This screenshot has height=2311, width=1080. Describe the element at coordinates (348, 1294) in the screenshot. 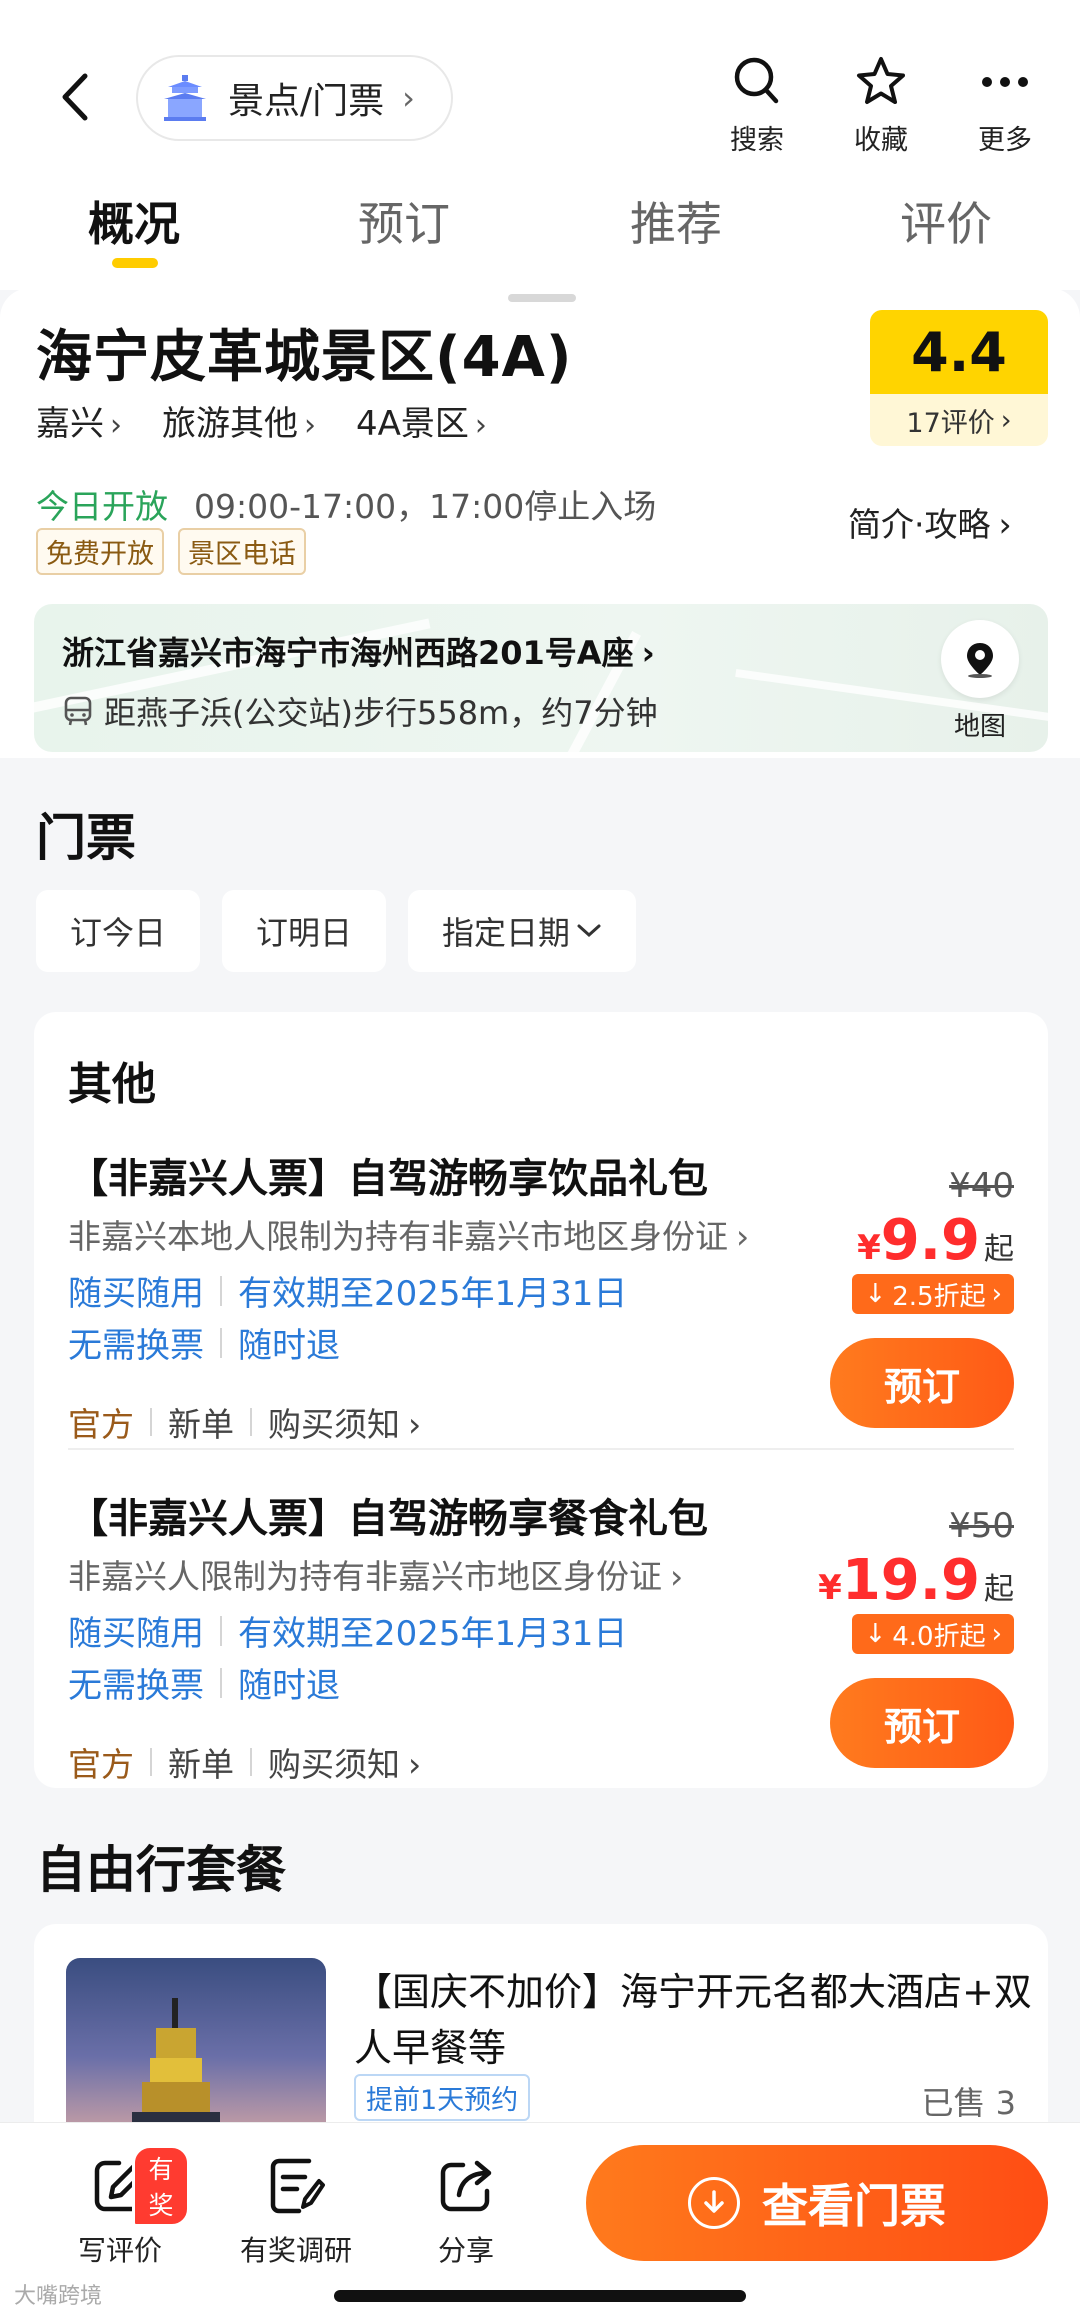

I see `product-validity: 随买随用 有效期至2025年1月31日` at that location.